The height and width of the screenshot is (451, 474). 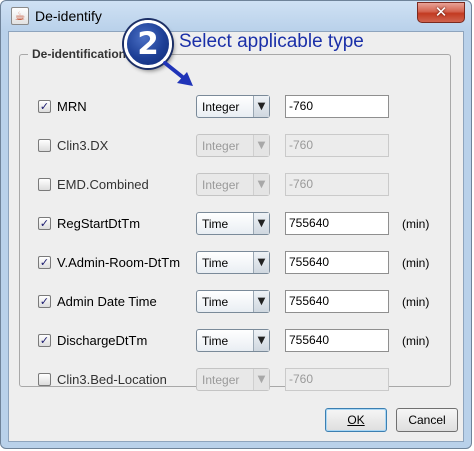 What do you see at coordinates (178, 73) in the screenshot?
I see `callout-arrow-icon` at bounding box center [178, 73].